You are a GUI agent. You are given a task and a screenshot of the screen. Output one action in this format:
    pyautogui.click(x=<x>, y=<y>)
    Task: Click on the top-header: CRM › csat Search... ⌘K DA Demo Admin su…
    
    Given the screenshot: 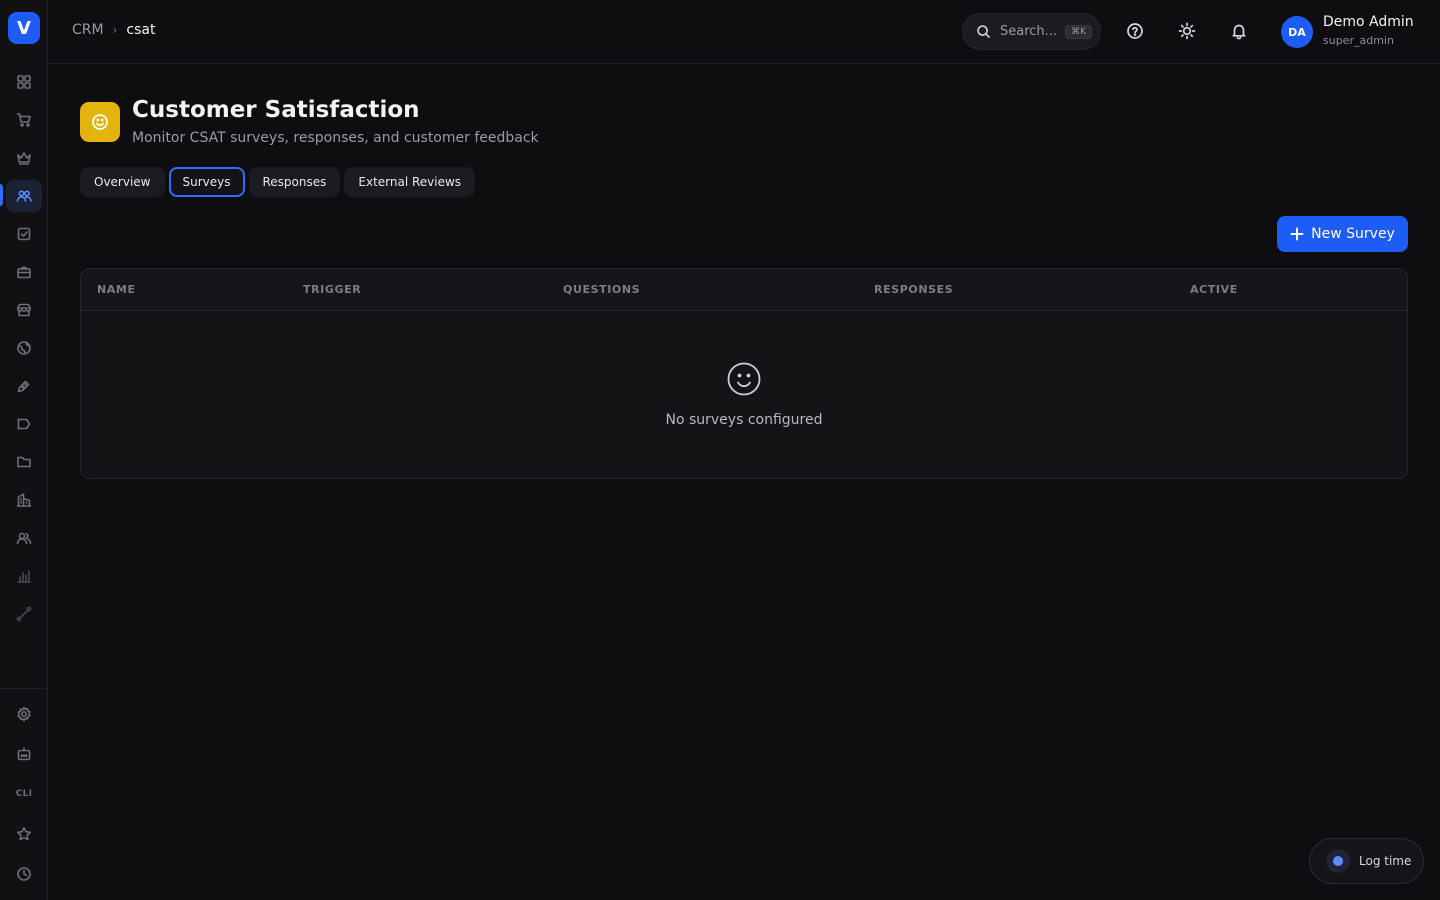 What is the action you would take?
    pyautogui.click(x=744, y=32)
    